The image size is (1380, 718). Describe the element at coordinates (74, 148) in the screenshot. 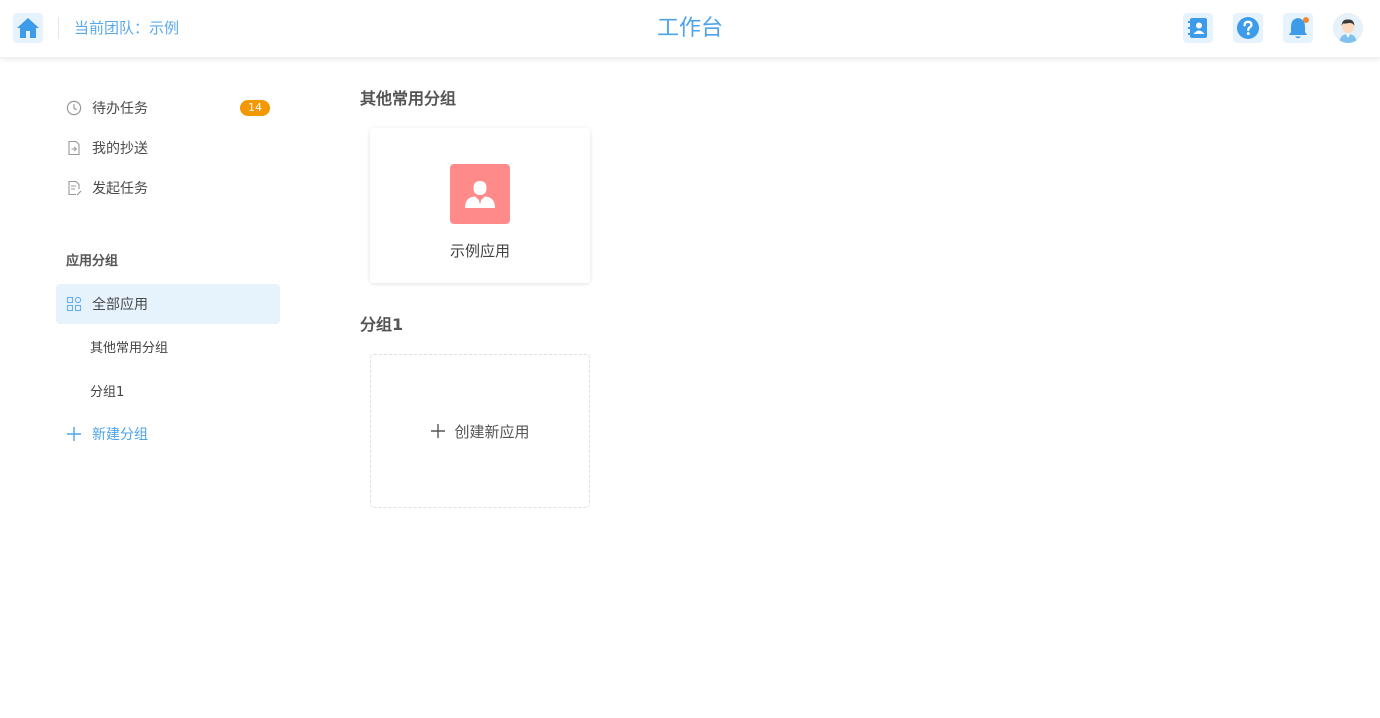

I see `document-forward-icon` at that location.